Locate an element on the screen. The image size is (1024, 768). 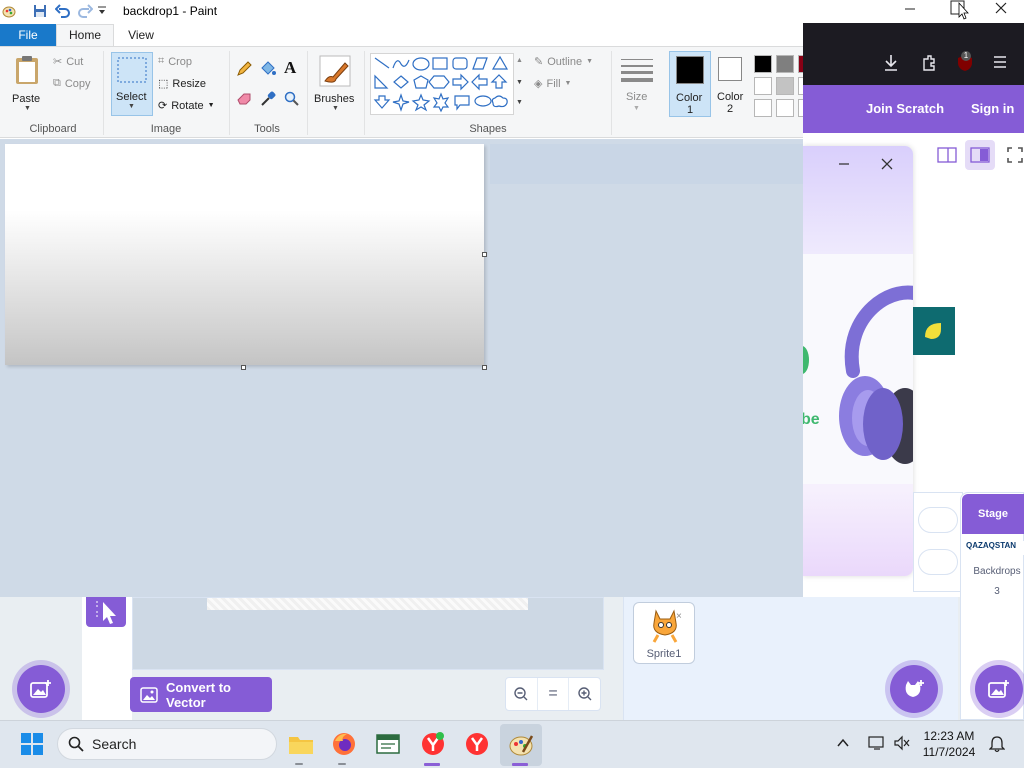
brushes-button: Brushes ▼ is located at coordinates (335, 84).